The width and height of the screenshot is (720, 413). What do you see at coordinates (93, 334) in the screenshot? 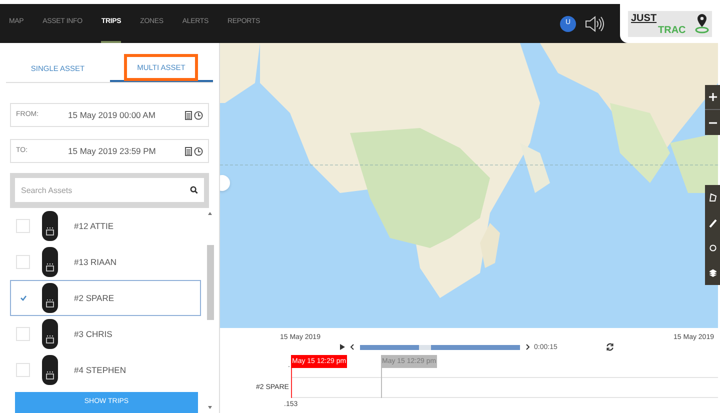
I see `asset-name: #3 CHRIS` at bounding box center [93, 334].